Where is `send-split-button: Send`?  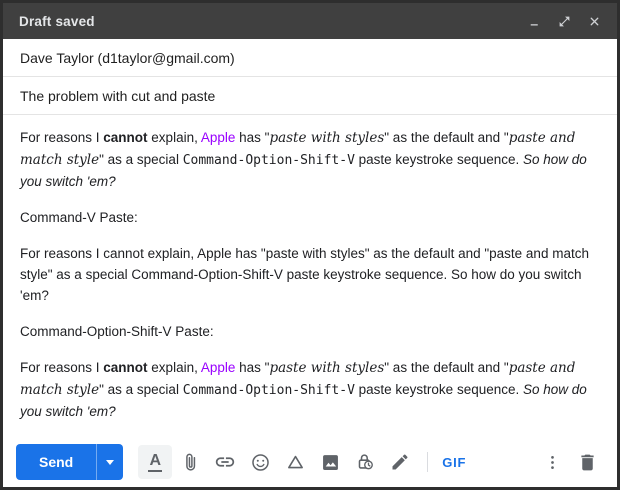
send-split-button: Send is located at coordinates (70, 462).